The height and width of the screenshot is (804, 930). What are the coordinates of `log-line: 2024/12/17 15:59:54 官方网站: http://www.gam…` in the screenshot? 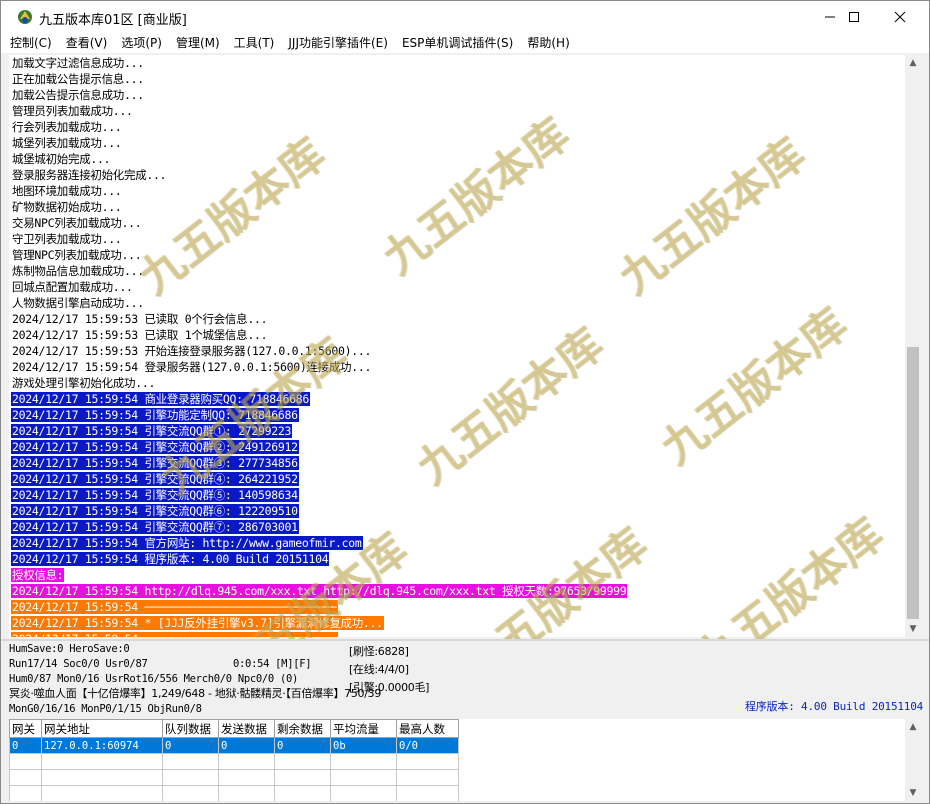 It's located at (187, 543).